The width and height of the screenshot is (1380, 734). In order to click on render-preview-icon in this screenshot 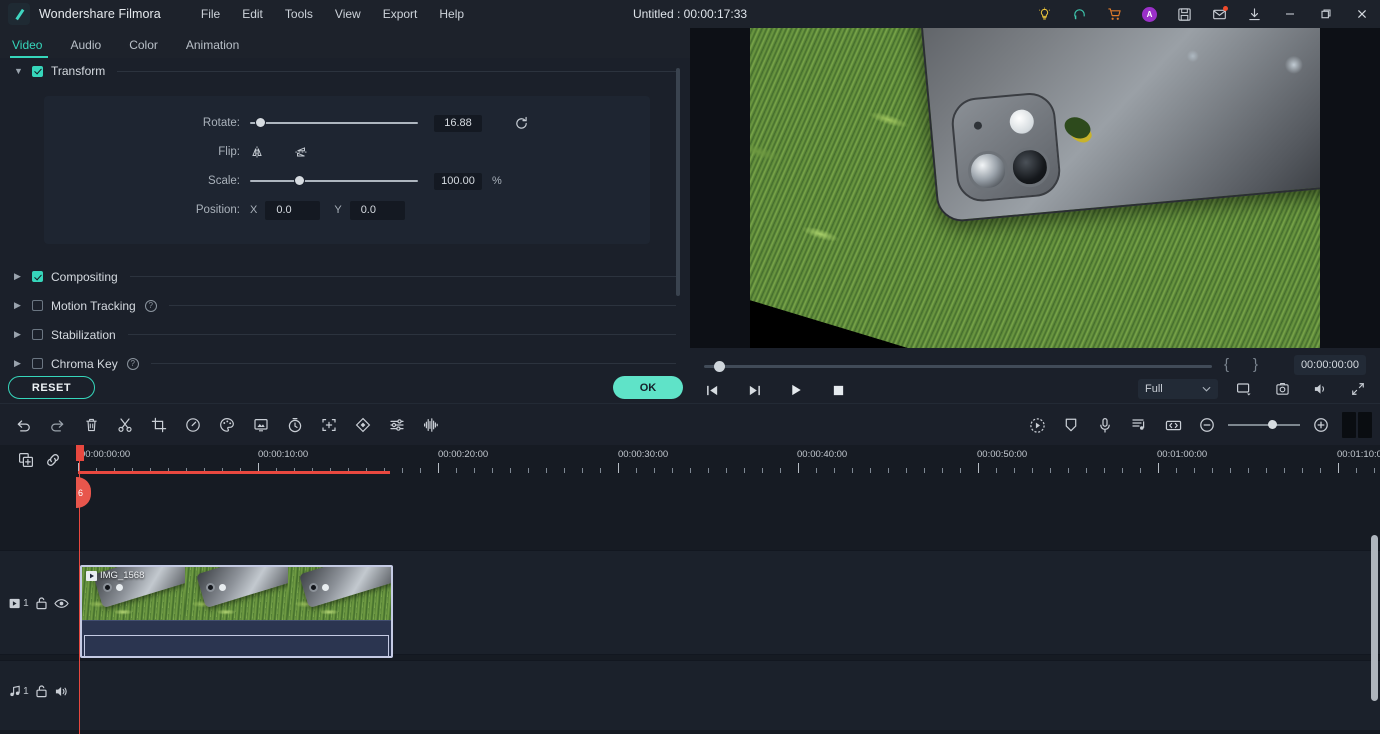, I will do `click(1037, 425)`.